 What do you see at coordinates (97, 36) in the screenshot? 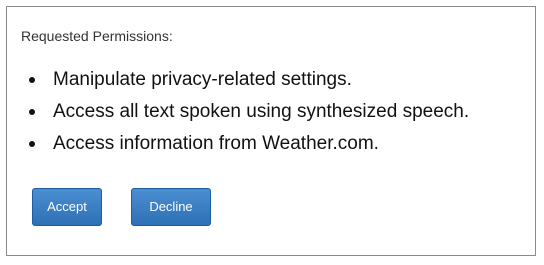
I see `dialog-header: Requested Permissions:` at bounding box center [97, 36].